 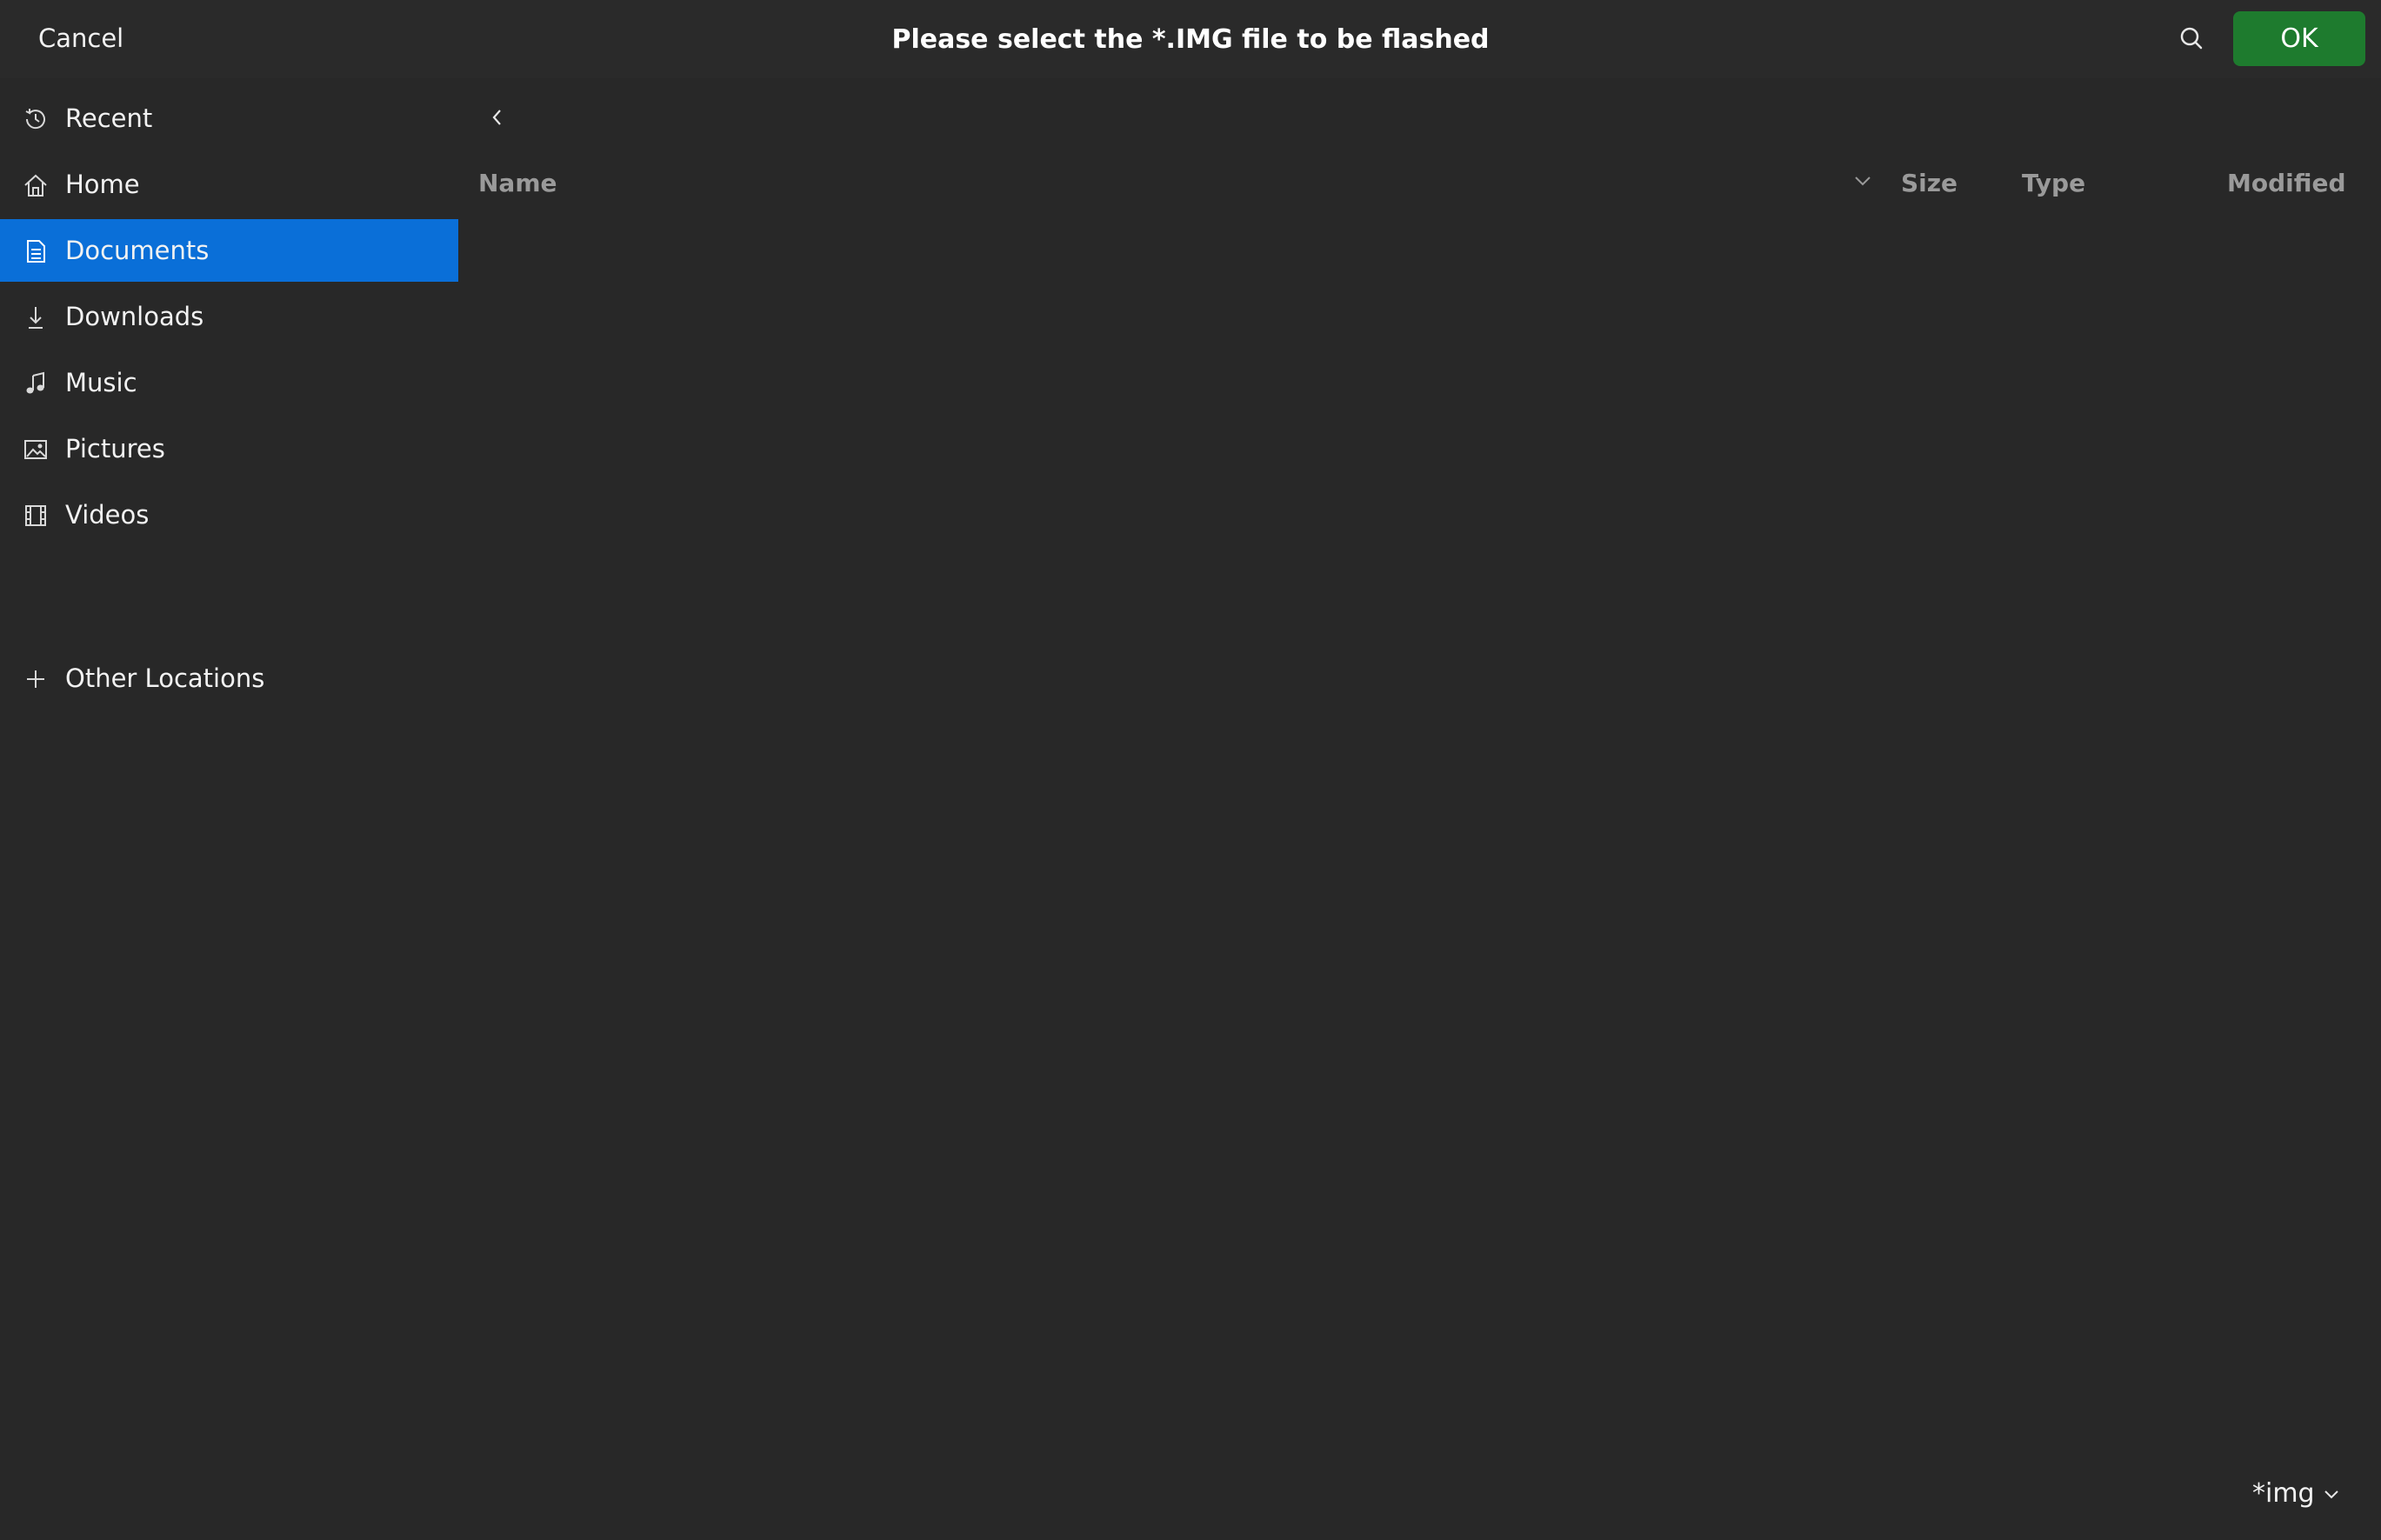 I want to click on sidebar-item-home: Home, so click(x=229, y=184).